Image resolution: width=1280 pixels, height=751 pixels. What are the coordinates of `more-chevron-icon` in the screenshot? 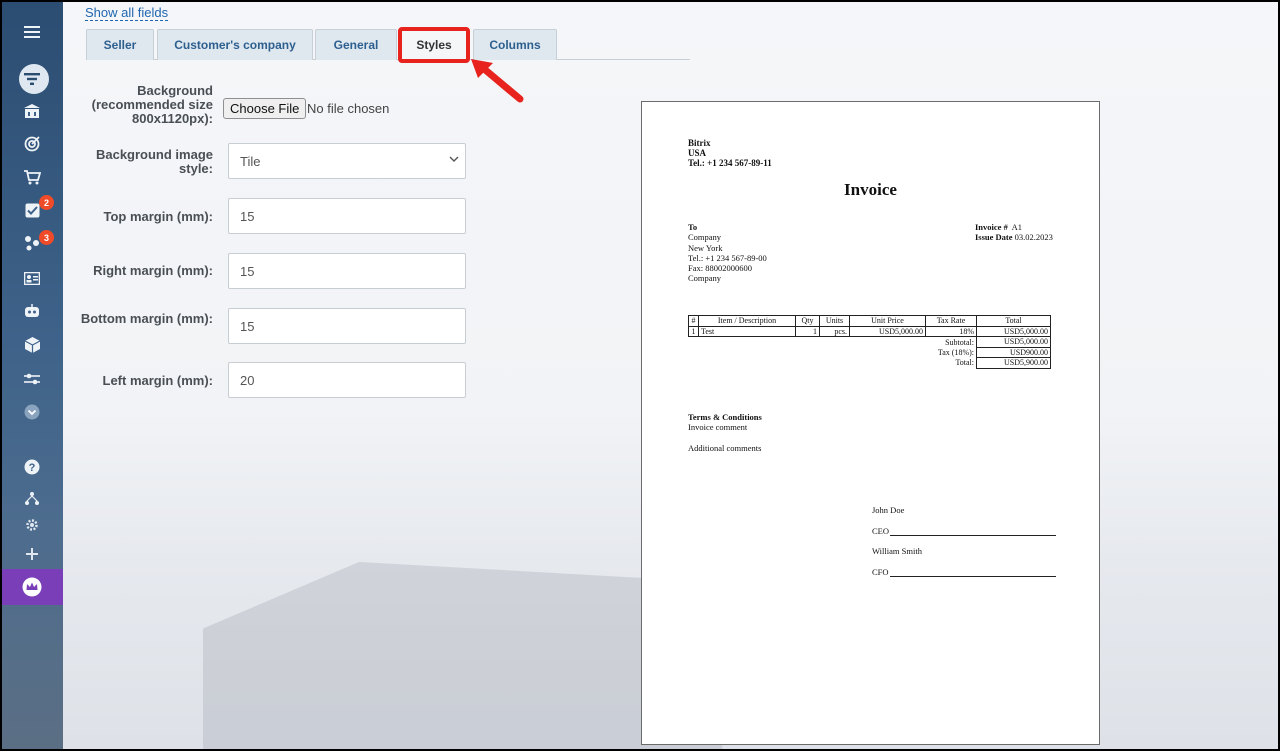 It's located at (32, 412).